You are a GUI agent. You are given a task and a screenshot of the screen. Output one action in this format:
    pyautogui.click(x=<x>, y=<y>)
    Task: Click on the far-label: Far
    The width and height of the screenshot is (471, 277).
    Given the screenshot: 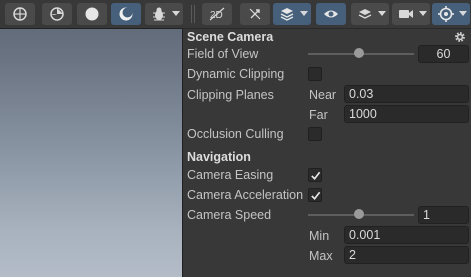 What is the action you would take?
    pyautogui.click(x=318, y=115)
    